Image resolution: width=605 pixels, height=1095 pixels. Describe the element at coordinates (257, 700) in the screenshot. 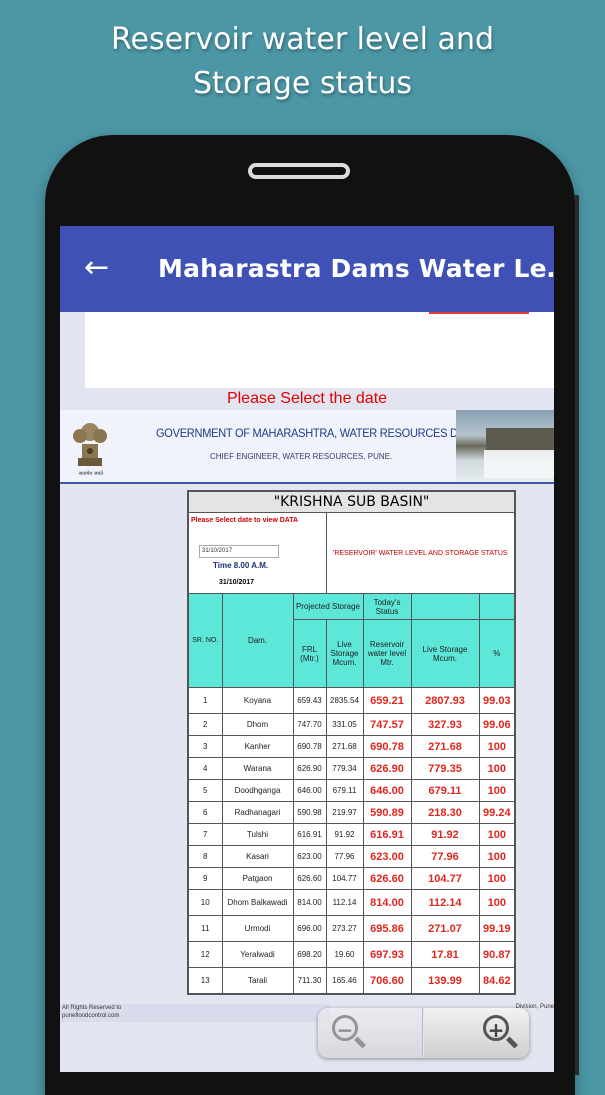

I see `cell-dam: Koyana` at that location.